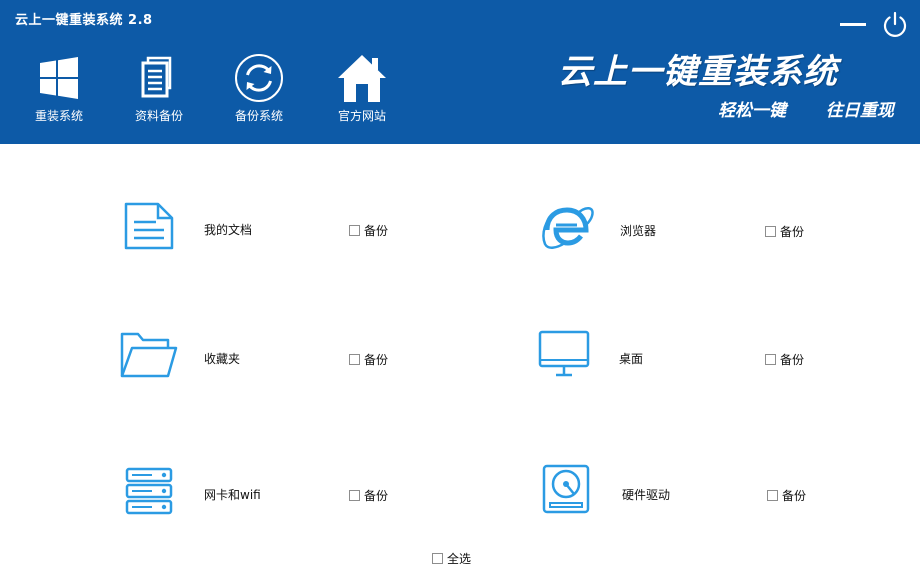  I want to click on minimize-icon, so click(853, 24).